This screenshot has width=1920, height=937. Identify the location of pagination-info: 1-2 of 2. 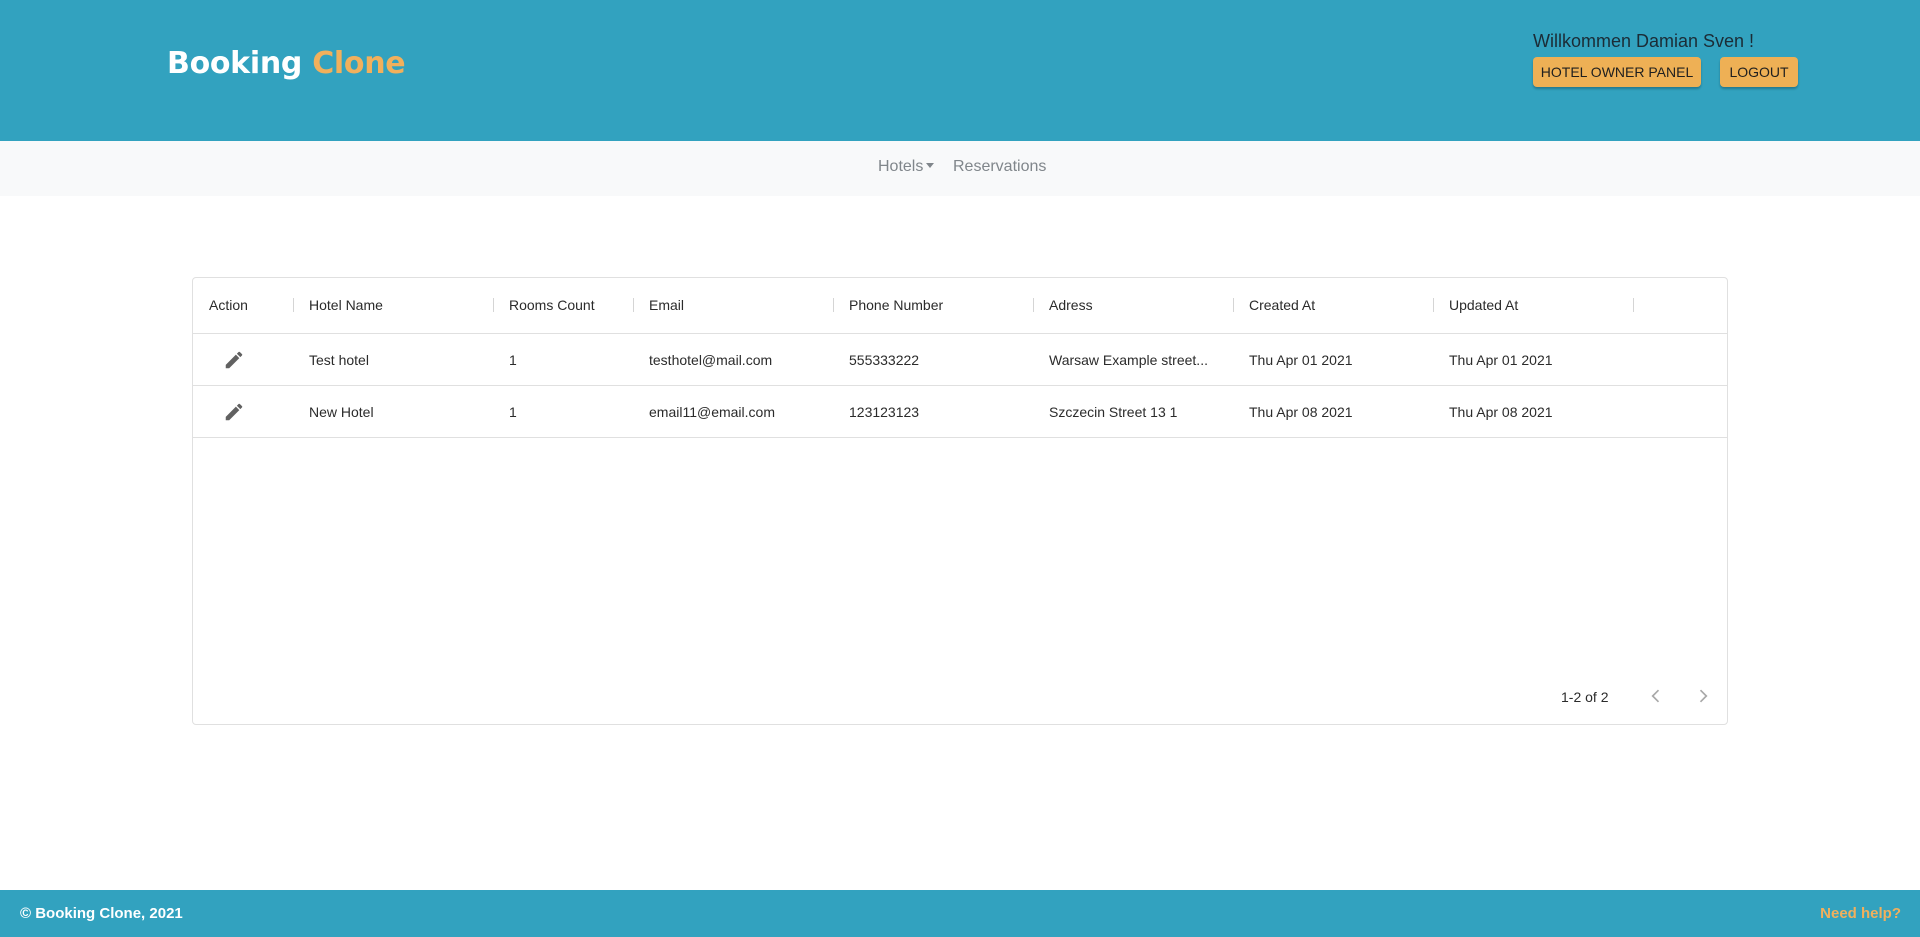
(1585, 697).